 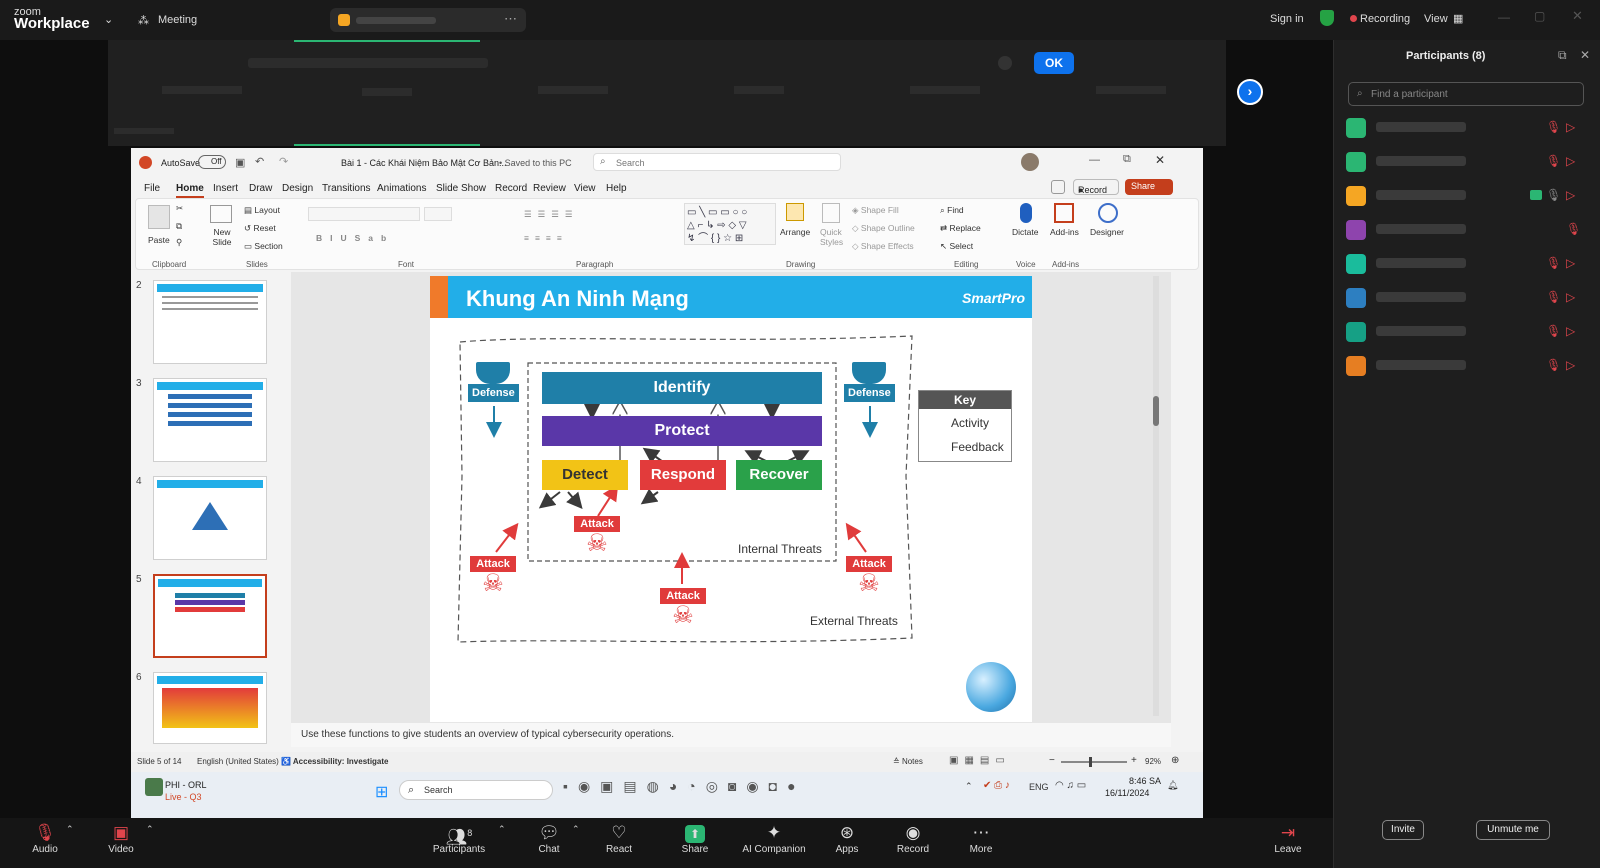 What do you see at coordinates (364, 214) in the screenshot?
I see `font-family-select` at bounding box center [364, 214].